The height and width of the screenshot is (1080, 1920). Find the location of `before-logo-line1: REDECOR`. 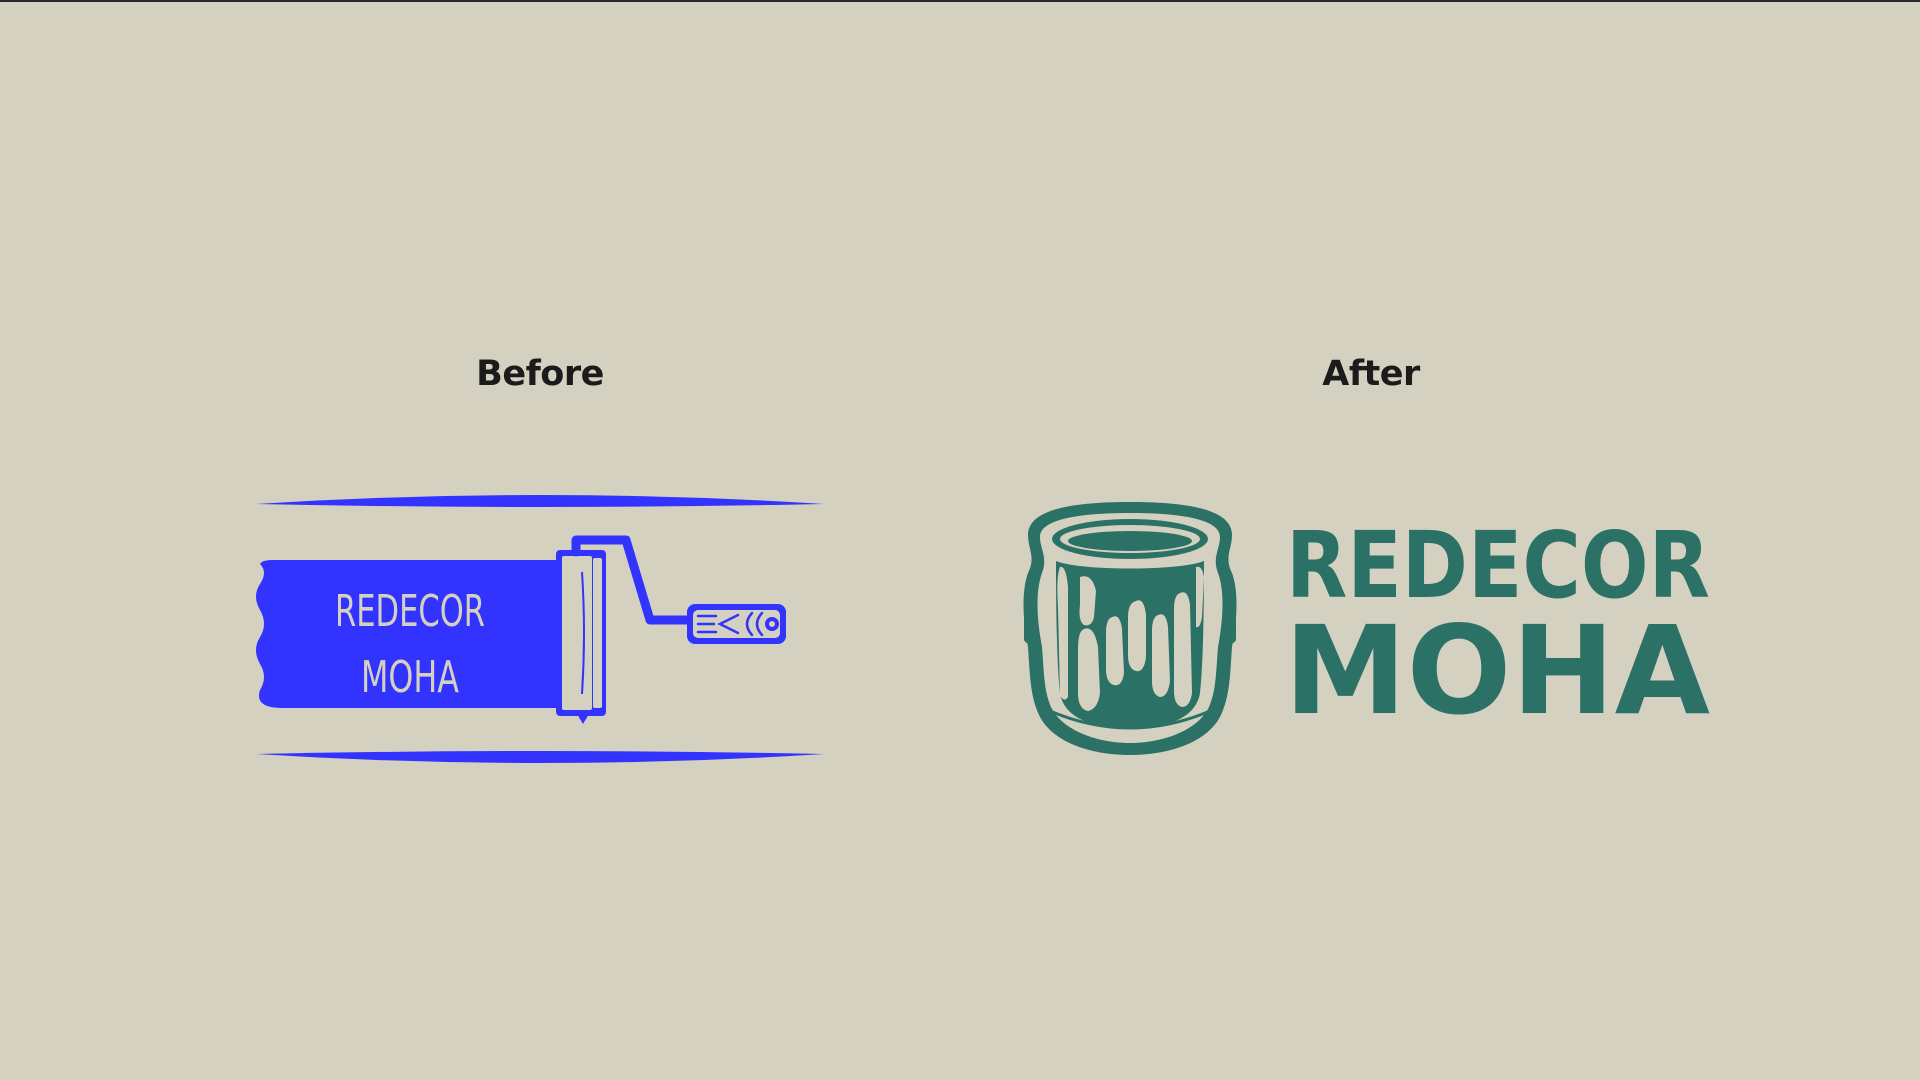

before-logo-line1: REDECOR is located at coordinates (410, 611).